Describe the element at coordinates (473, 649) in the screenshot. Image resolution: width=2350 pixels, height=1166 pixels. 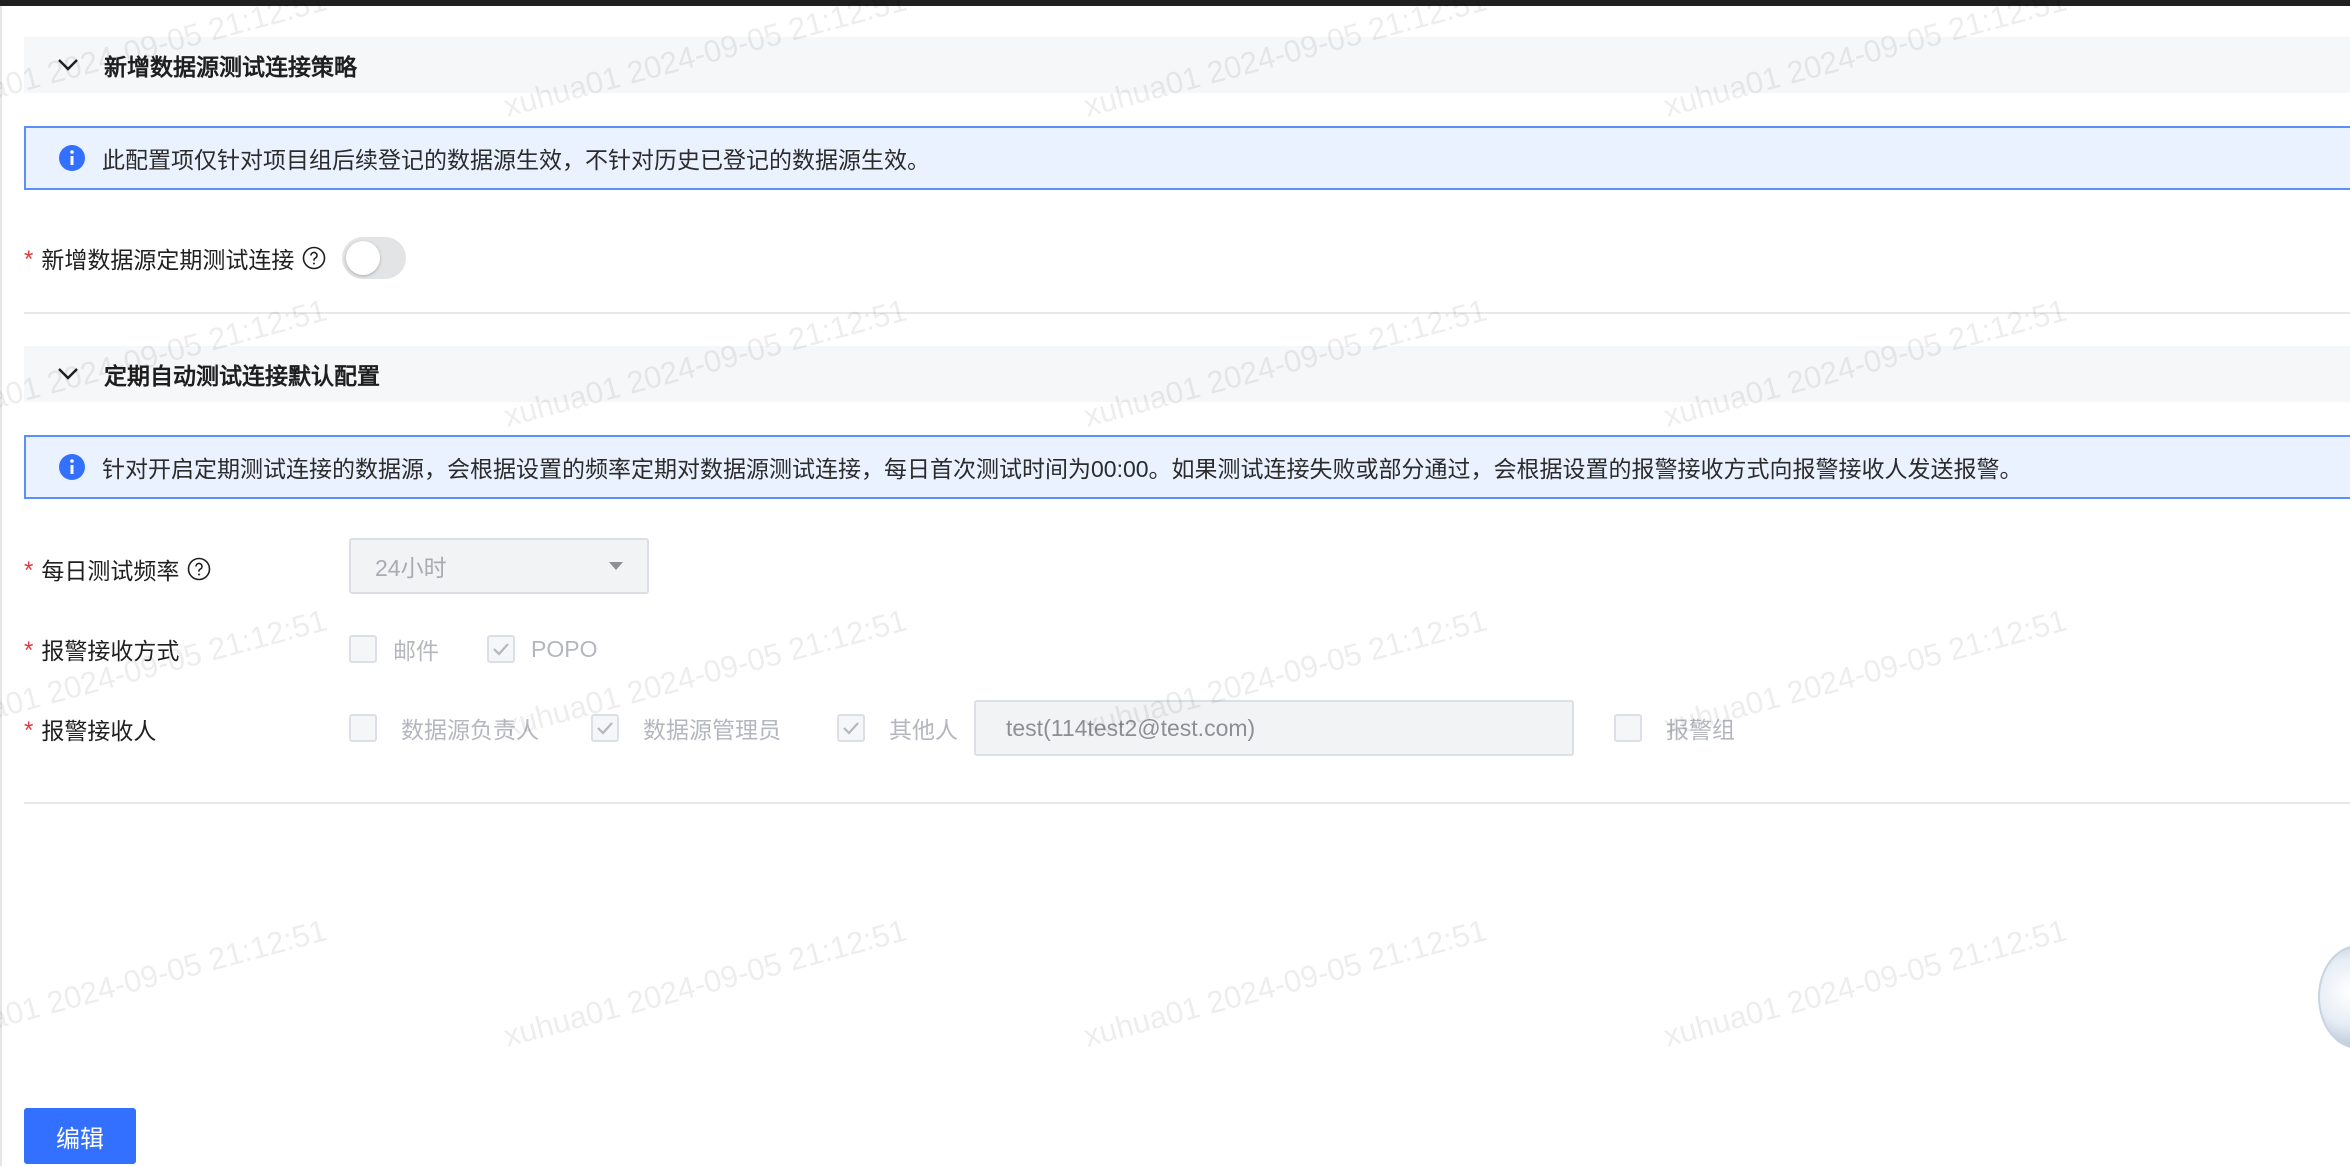
I see `alert-method-options: 邮件 POPO` at that location.